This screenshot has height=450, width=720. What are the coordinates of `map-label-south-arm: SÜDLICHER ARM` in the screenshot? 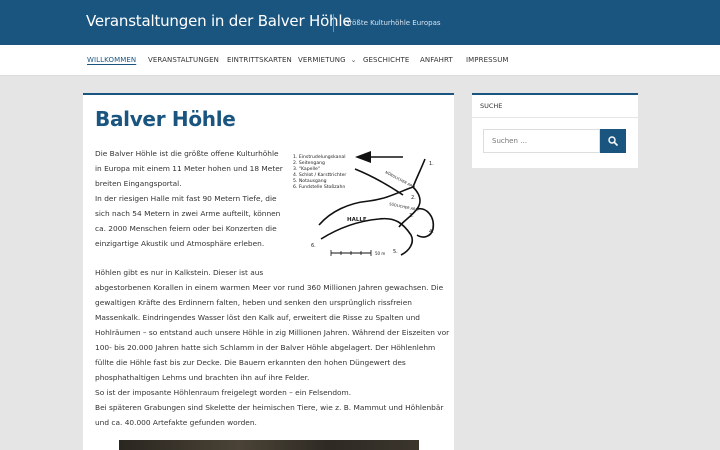 It's located at (404, 206).